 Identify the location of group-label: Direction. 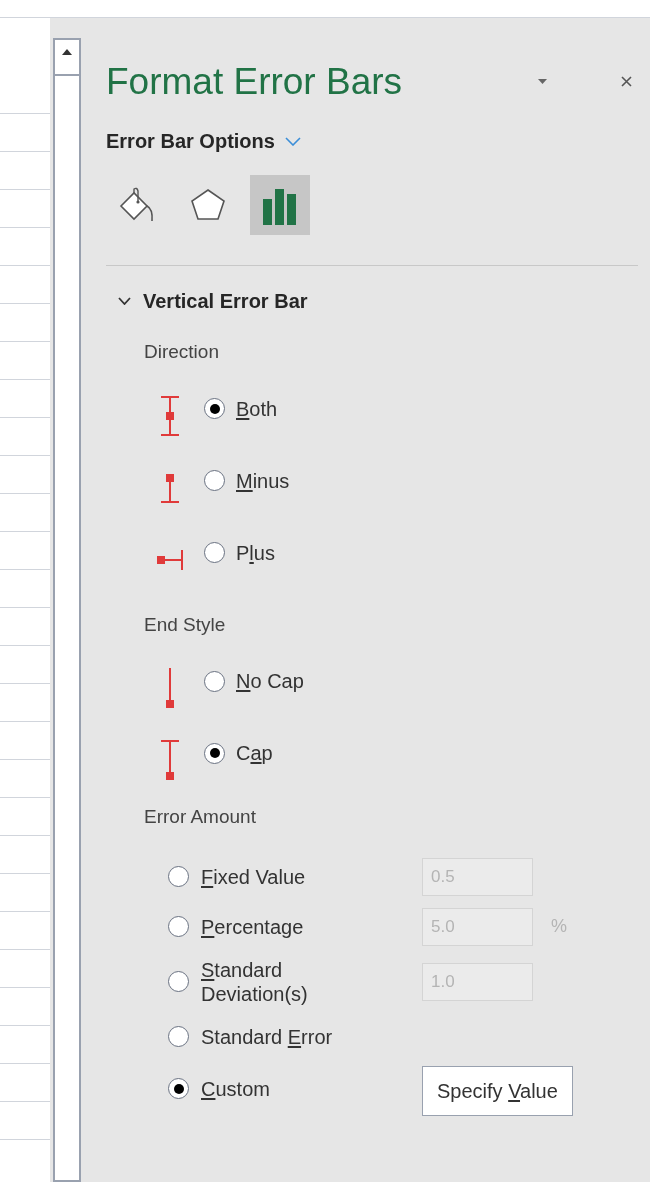
(182, 352).